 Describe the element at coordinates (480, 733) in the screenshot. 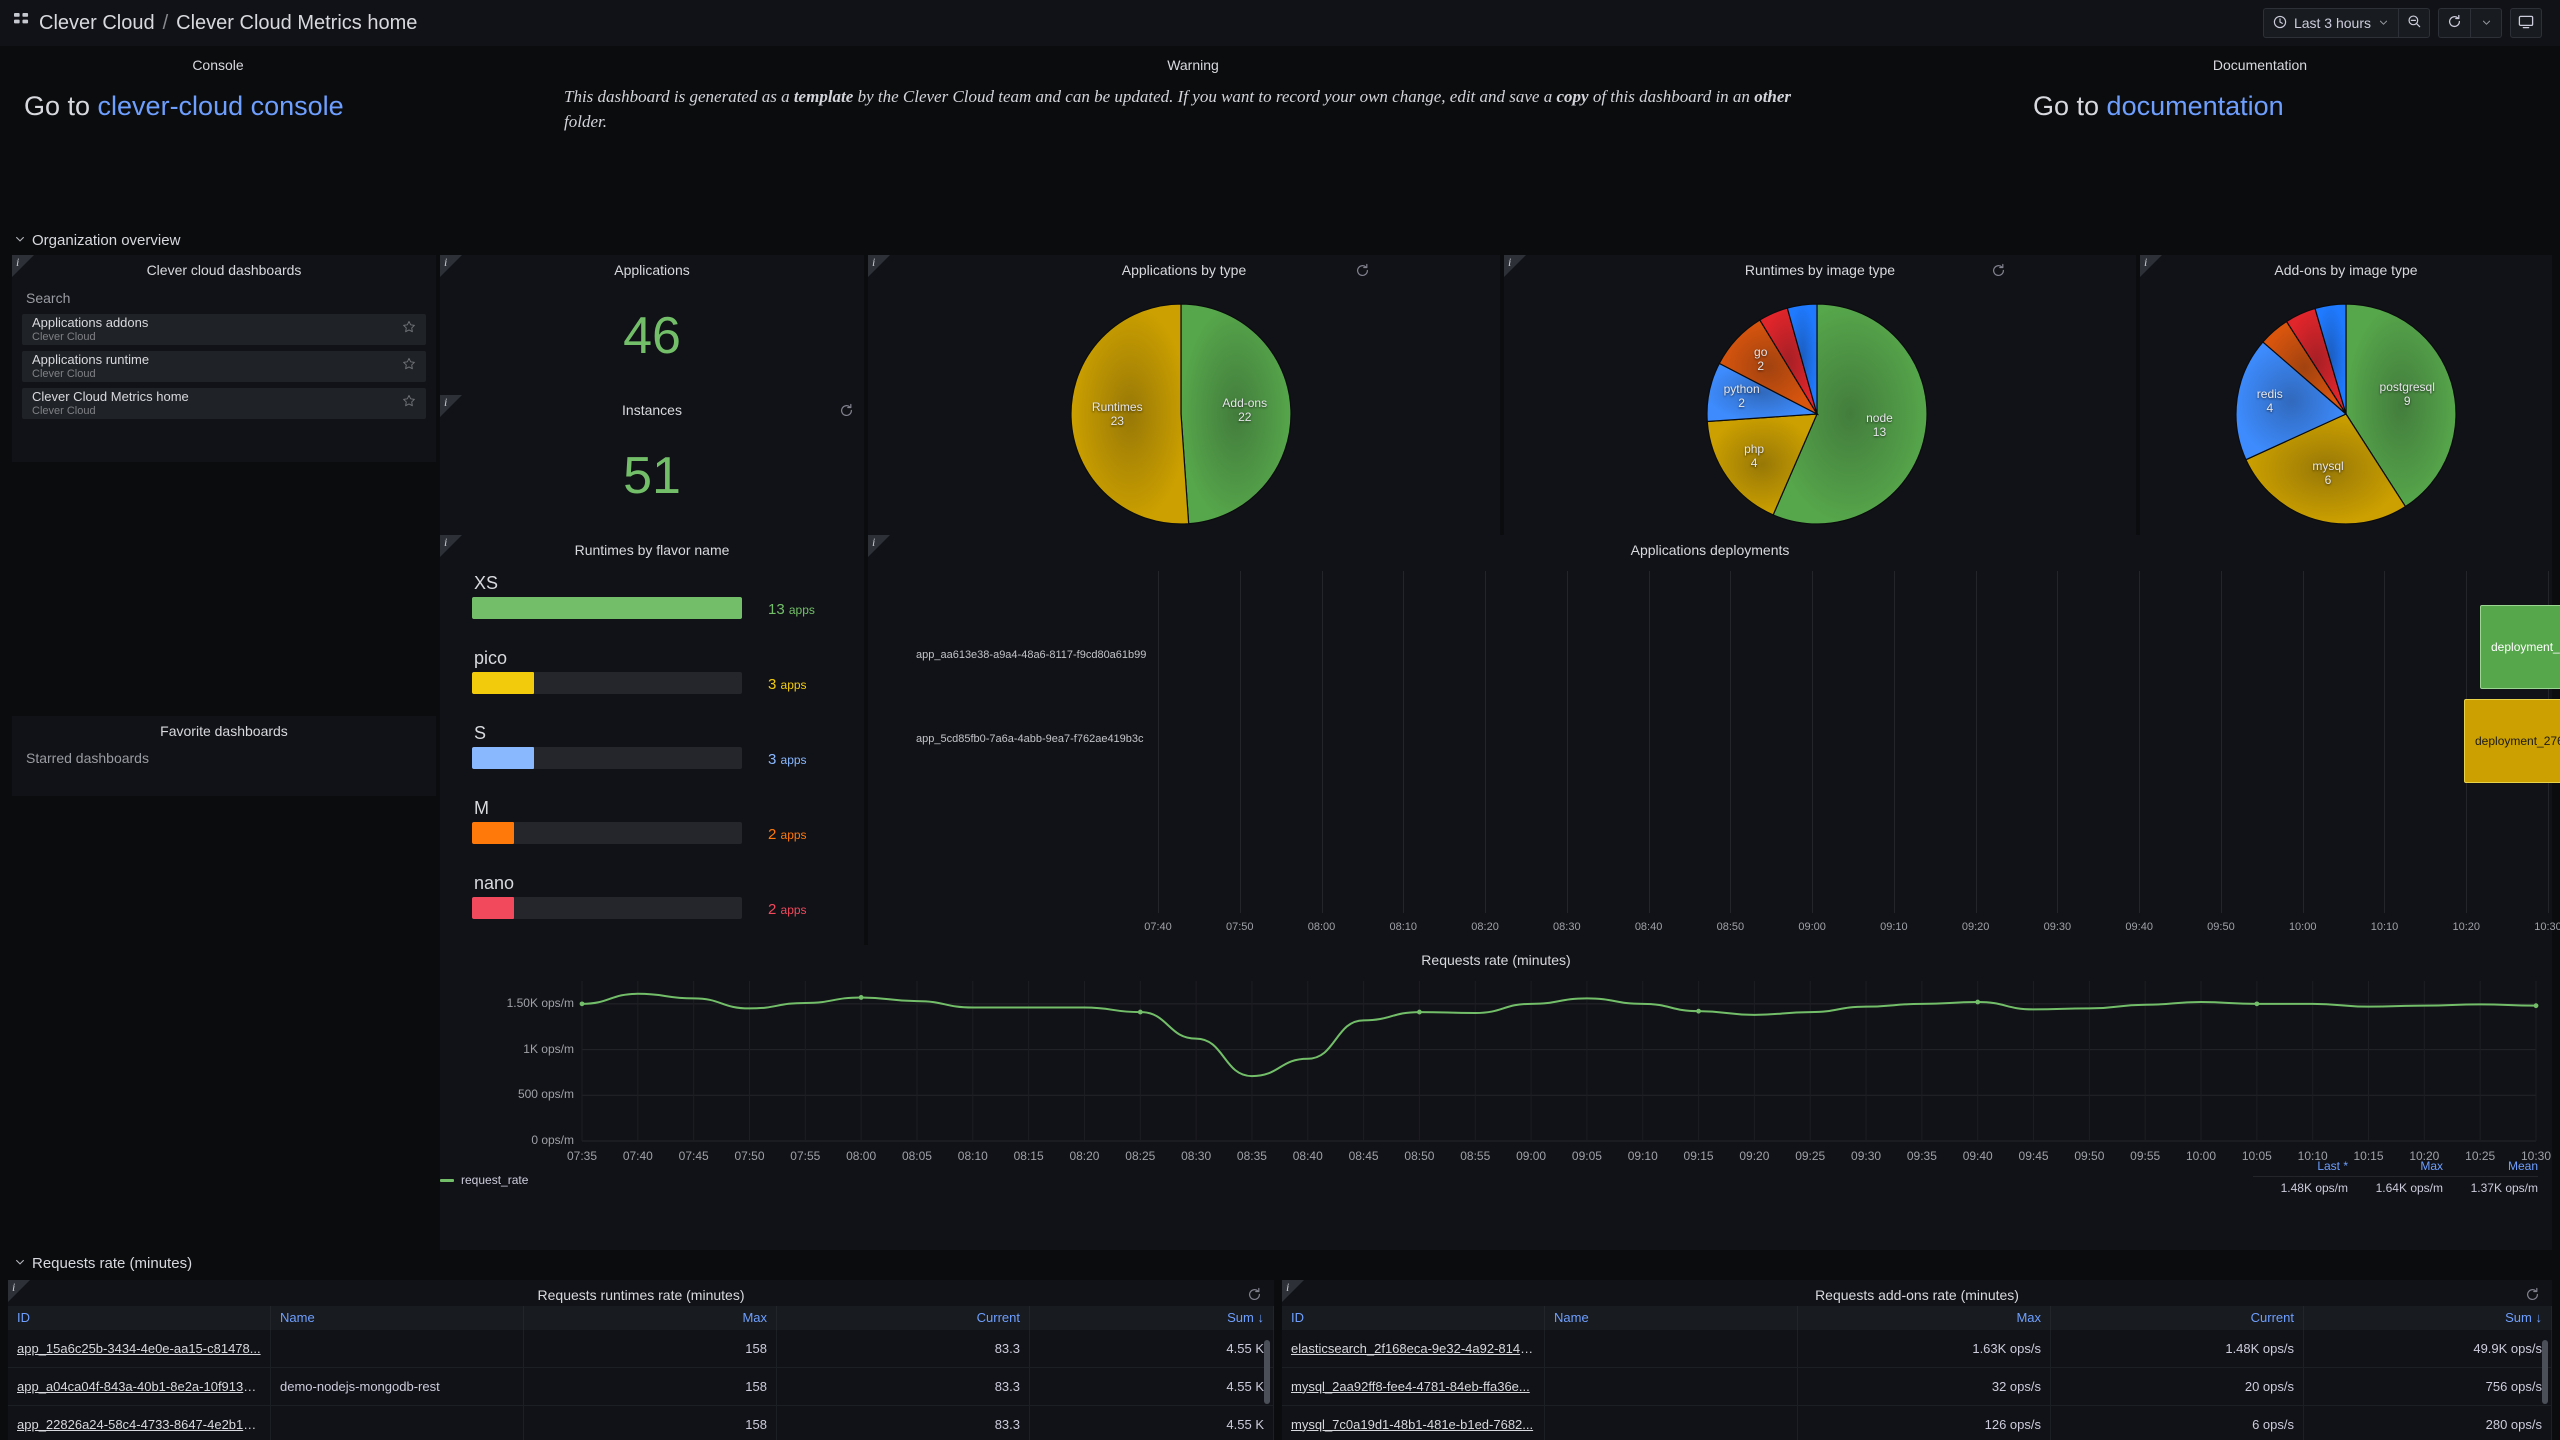

I see `bar-gauge-label: S` at that location.